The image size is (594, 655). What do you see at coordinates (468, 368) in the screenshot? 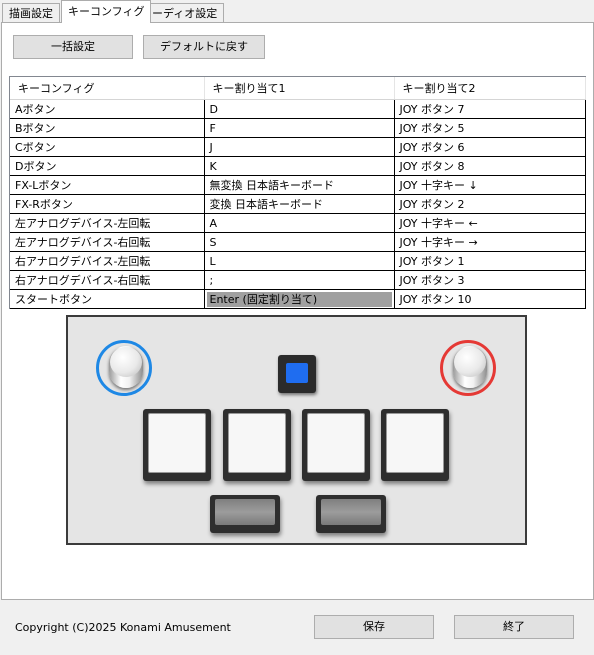
I see `right-analog-knob` at bounding box center [468, 368].